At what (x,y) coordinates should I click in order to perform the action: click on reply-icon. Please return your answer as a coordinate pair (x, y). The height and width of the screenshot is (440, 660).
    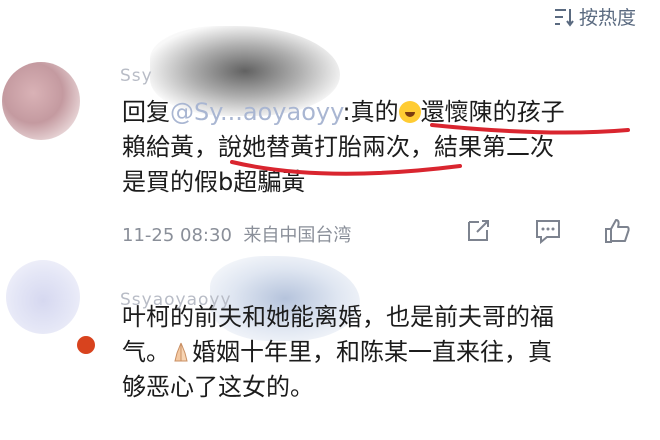
    Looking at the image, I should click on (548, 231).